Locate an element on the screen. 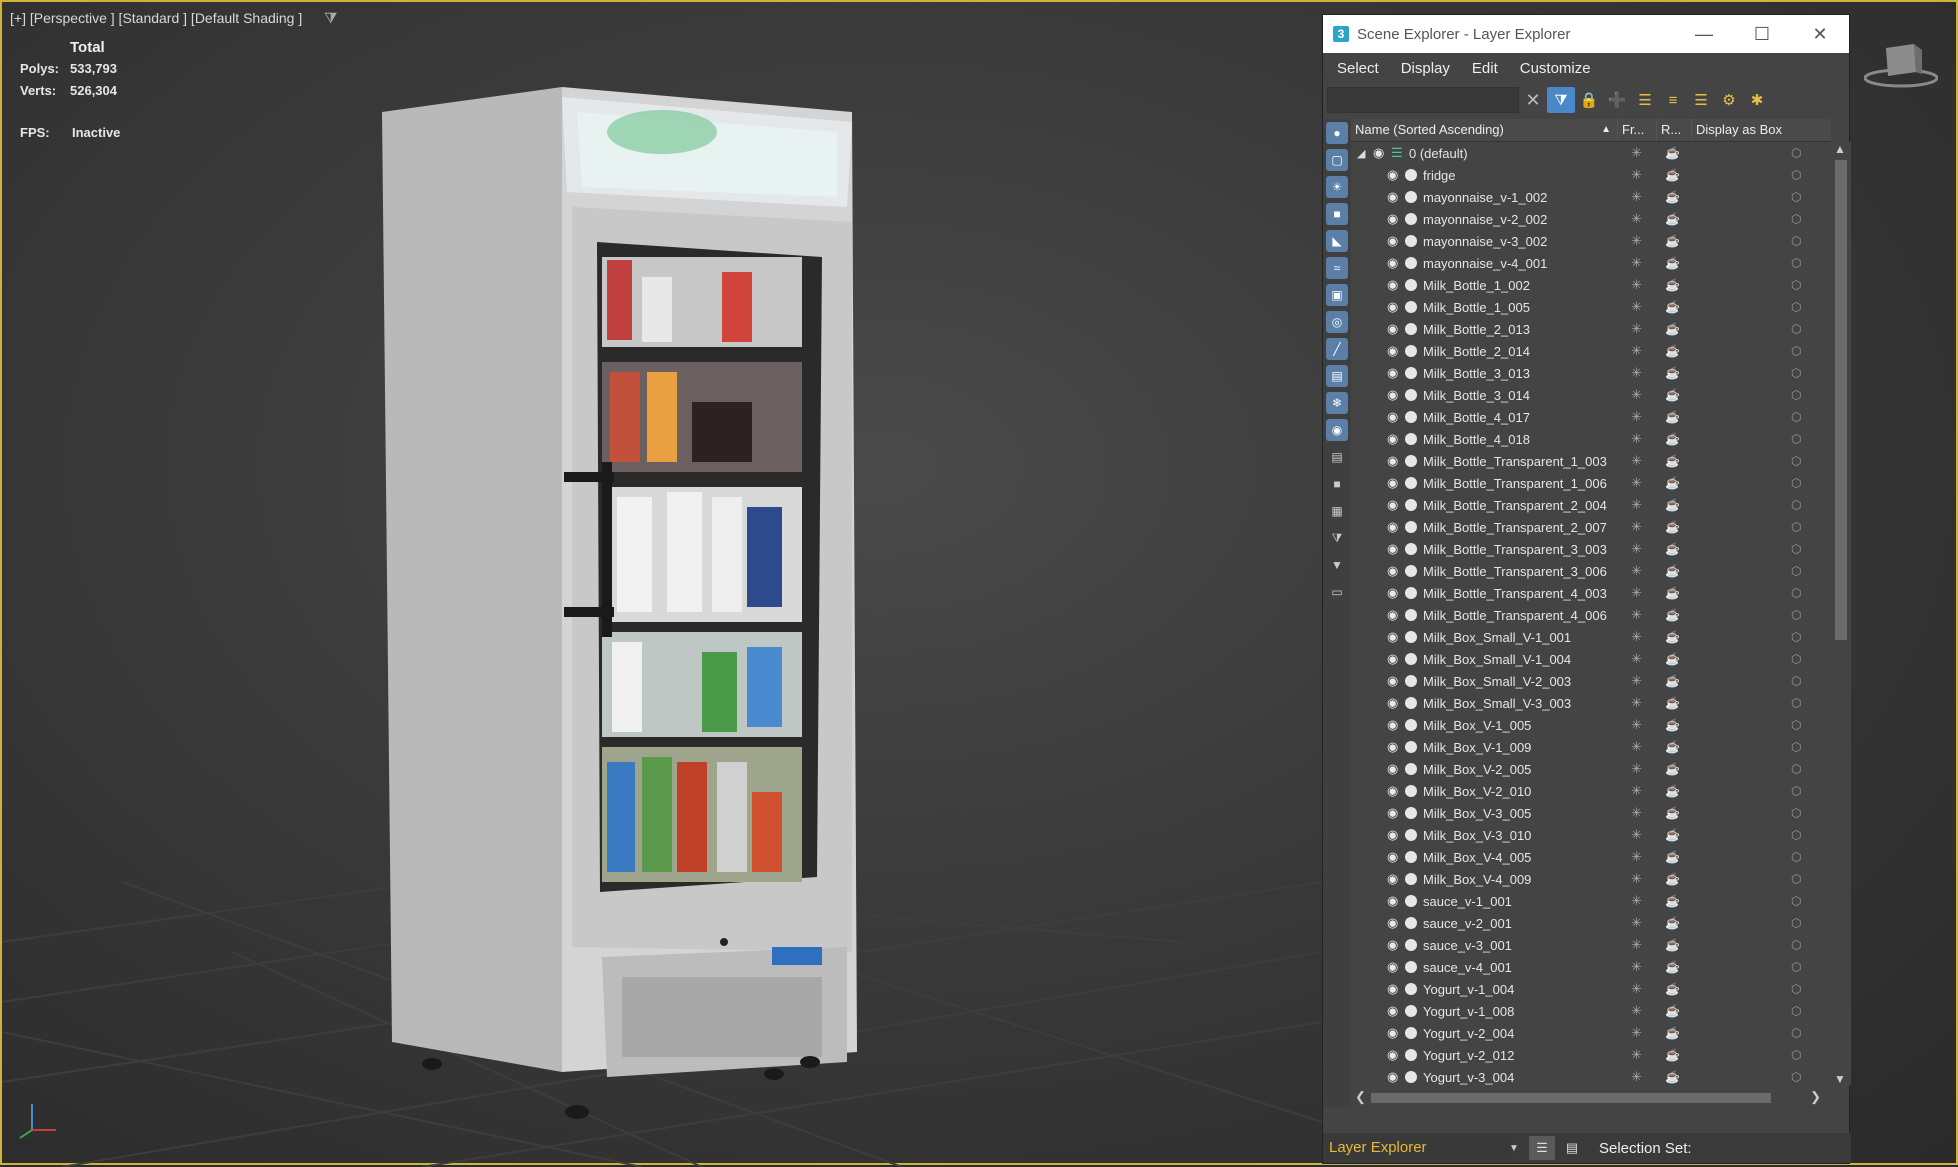 The image size is (1958, 1167). object-row: ◉ Yogurt_v-2_012 ✳ ☕ ⬡ is located at coordinates (1591, 1055).